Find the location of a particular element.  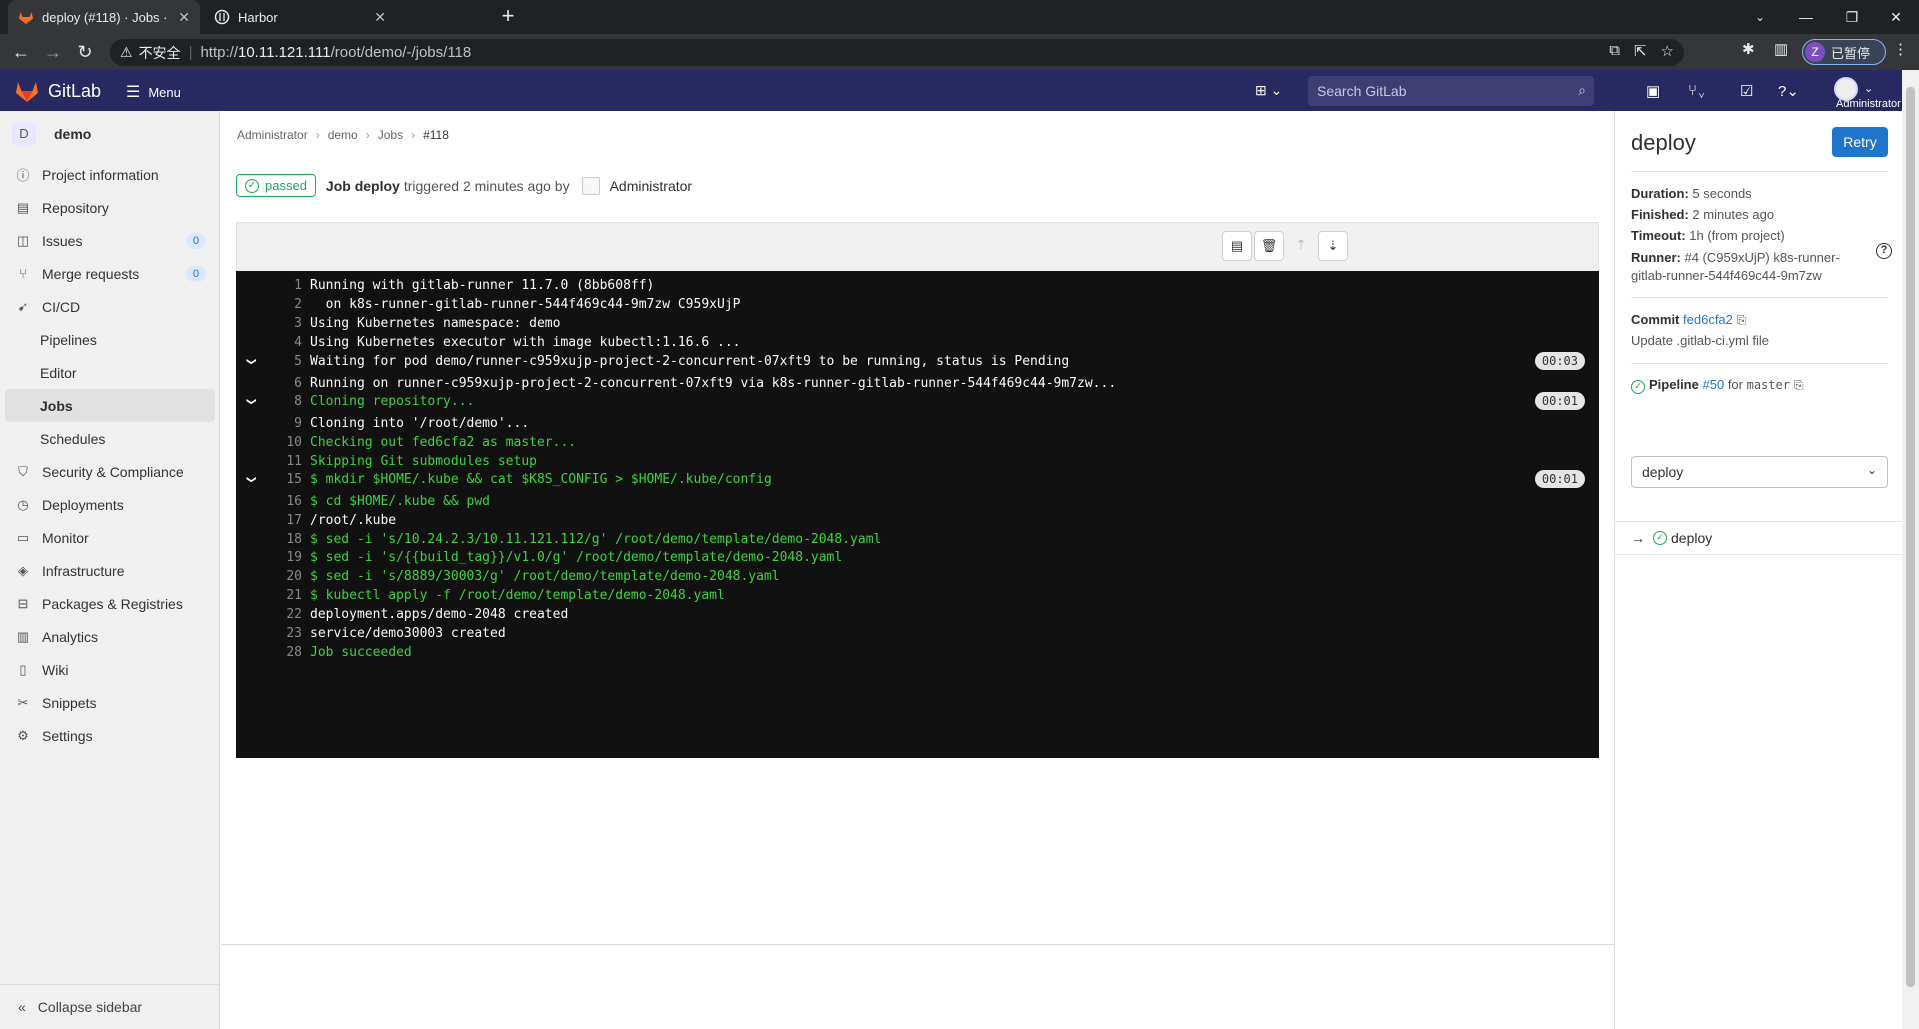

gitlab-home-link: GitLab is located at coordinates (57, 91).